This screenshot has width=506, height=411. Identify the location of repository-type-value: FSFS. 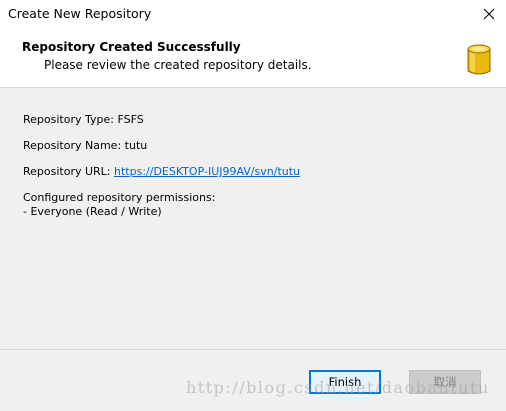
(130, 119).